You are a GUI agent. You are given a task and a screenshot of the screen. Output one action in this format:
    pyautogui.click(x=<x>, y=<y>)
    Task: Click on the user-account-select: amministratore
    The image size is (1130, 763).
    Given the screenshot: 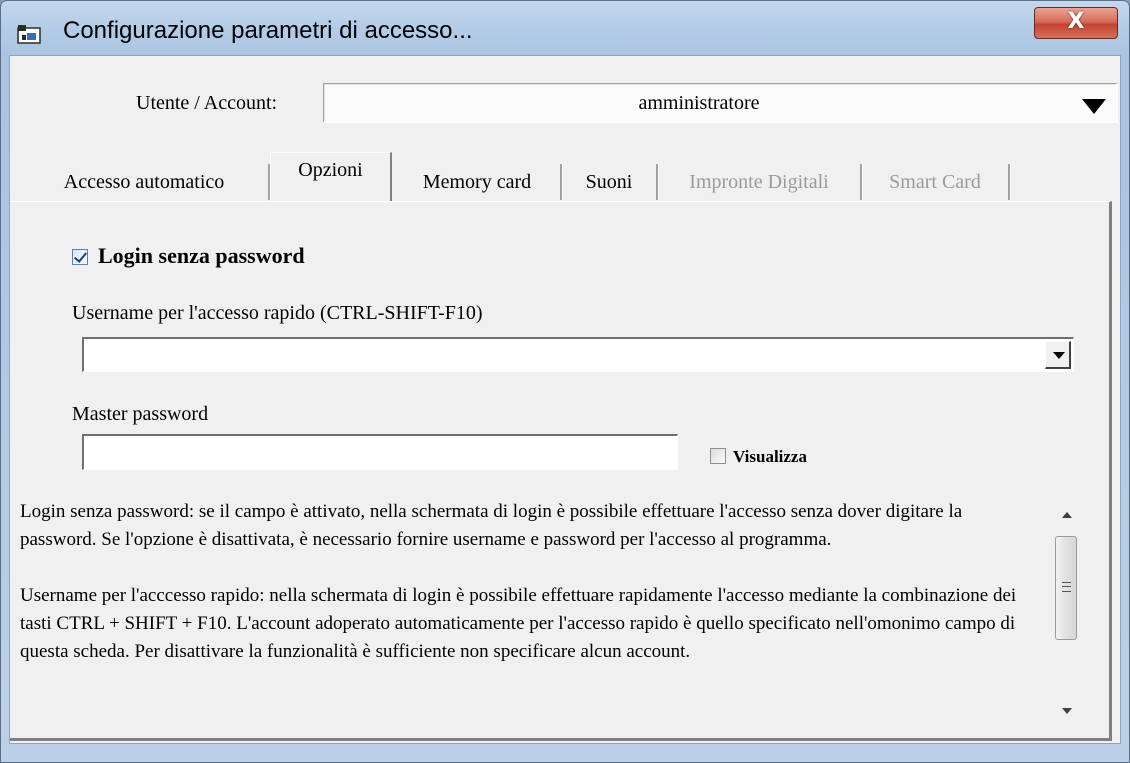 What is the action you would take?
    pyautogui.click(x=720, y=103)
    